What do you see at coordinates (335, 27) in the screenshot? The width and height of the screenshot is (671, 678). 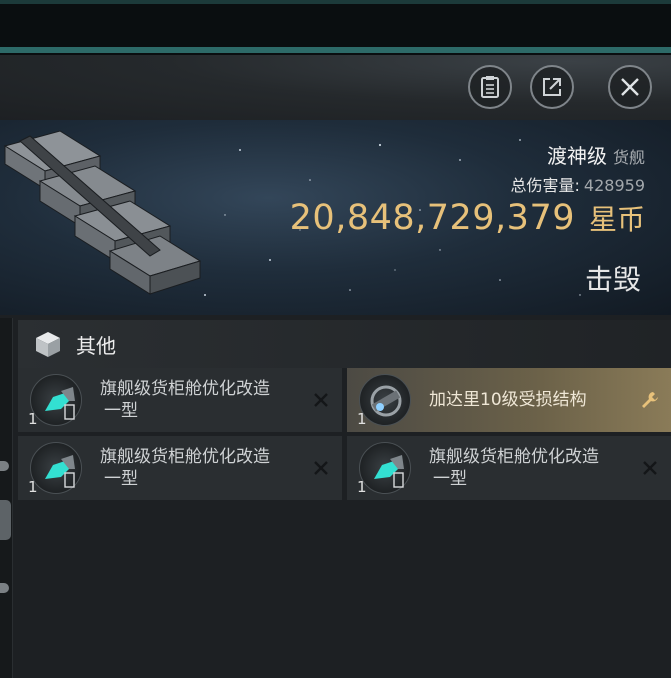 I see `top-bar` at bounding box center [335, 27].